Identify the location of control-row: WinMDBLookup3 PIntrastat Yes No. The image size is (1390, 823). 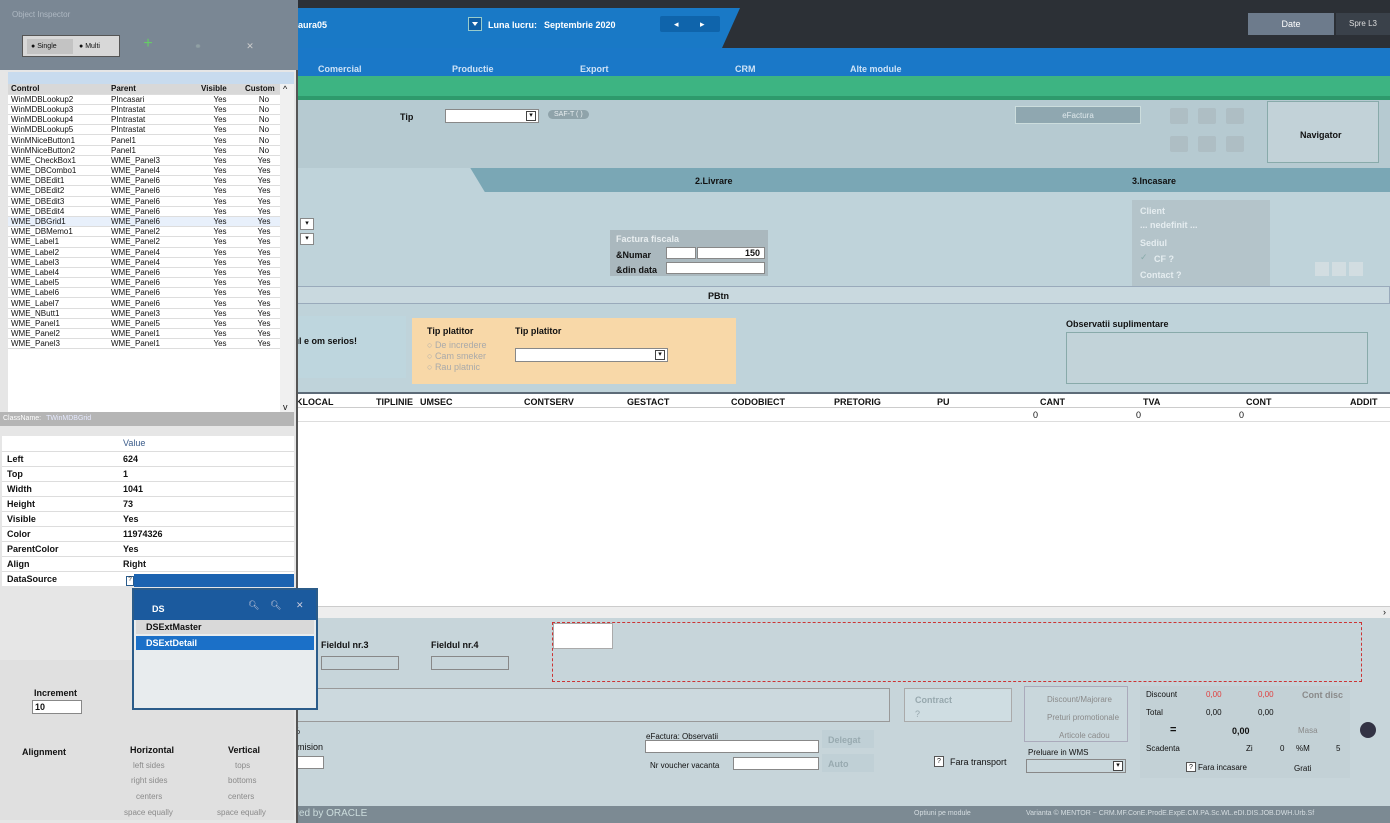
(147, 110).